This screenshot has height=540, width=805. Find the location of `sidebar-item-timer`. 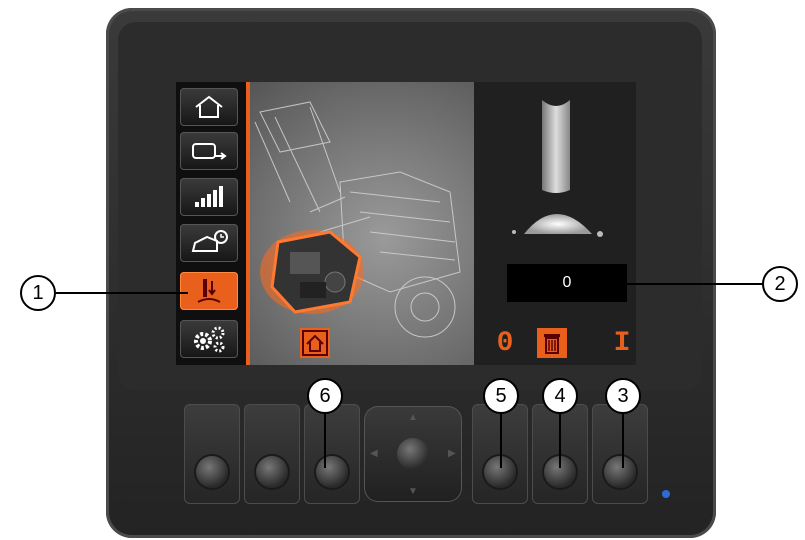

sidebar-item-timer is located at coordinates (209, 243).